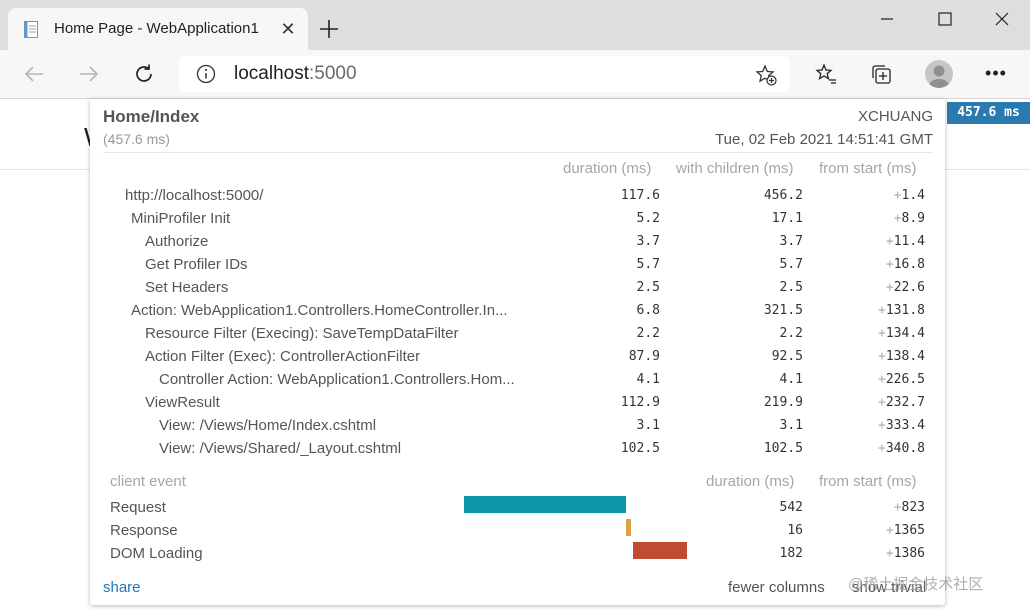  I want to click on watermark-text: @稀土掘金技术社区, so click(916, 584).